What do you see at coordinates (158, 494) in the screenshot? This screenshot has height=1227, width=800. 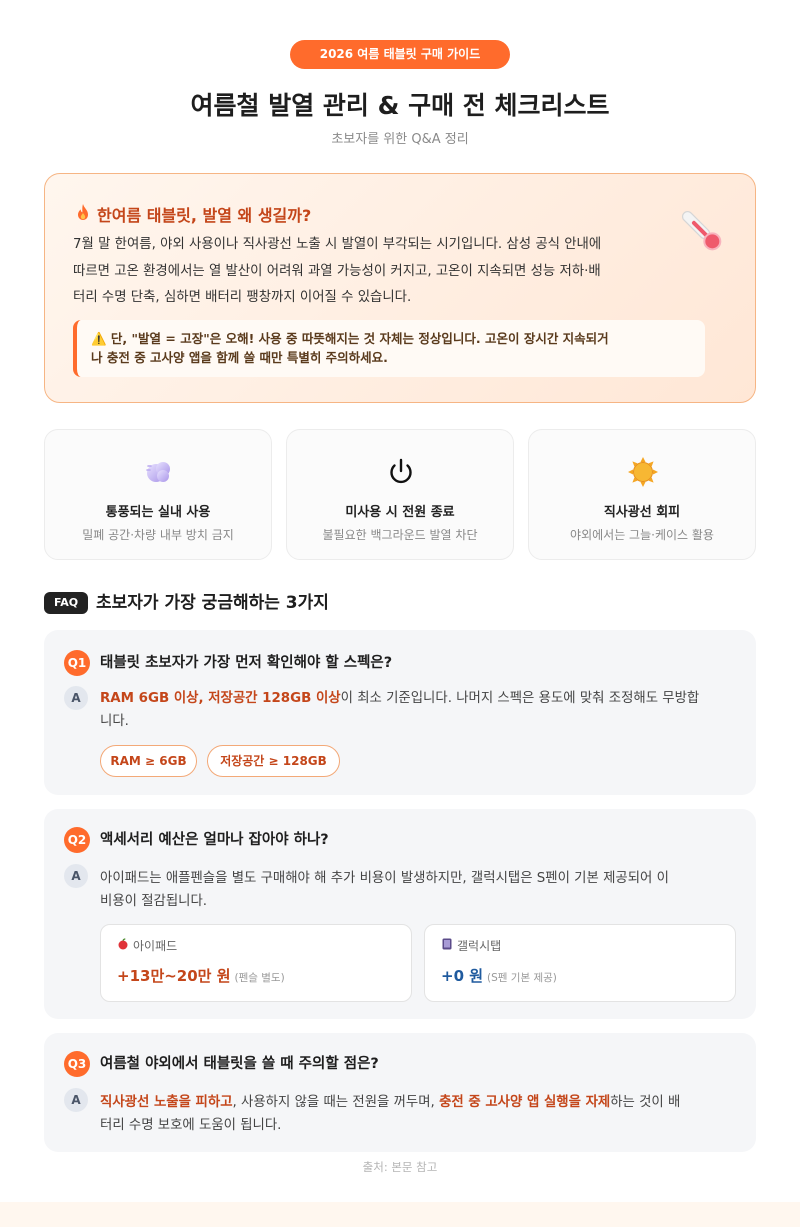 I see `tip-card-ventilation: 통풍되는 실내 사용 밀폐 공간·차량 내부 방치 금지` at bounding box center [158, 494].